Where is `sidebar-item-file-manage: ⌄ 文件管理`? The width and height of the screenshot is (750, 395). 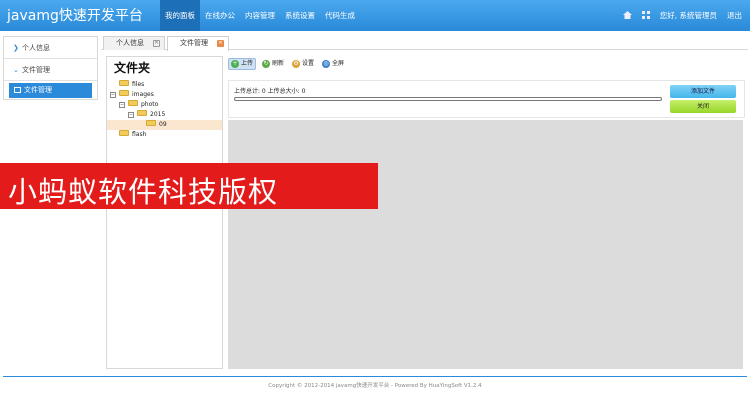 sidebar-item-file-manage: ⌄ 文件管理 is located at coordinates (50, 70).